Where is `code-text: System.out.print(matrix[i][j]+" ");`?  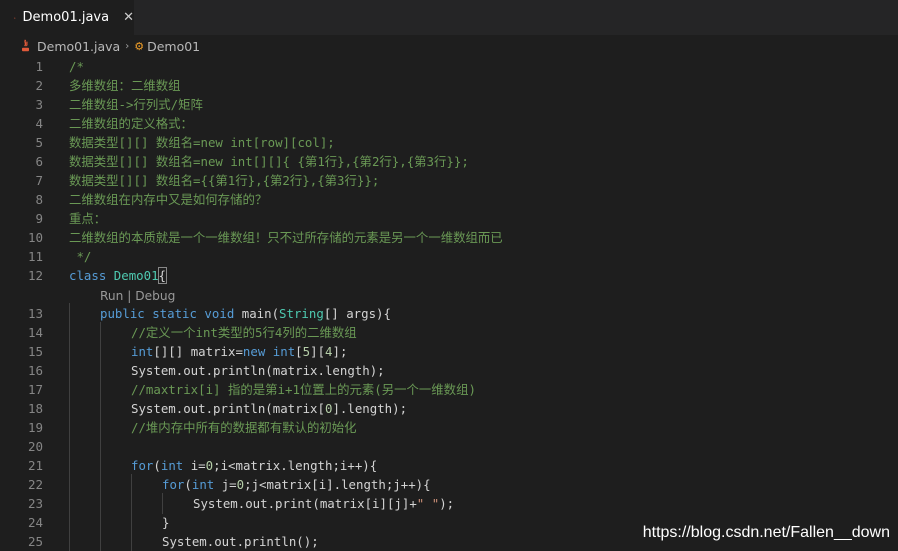 code-text: System.out.print(matrix[i][j]+" "); is located at coordinates (324, 503).